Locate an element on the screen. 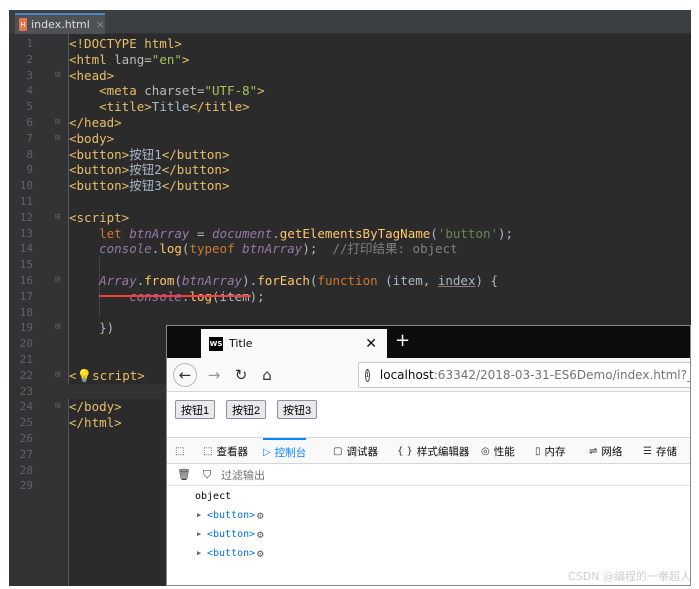  tab-inspector: ⬚ 查看器 is located at coordinates (225, 451).